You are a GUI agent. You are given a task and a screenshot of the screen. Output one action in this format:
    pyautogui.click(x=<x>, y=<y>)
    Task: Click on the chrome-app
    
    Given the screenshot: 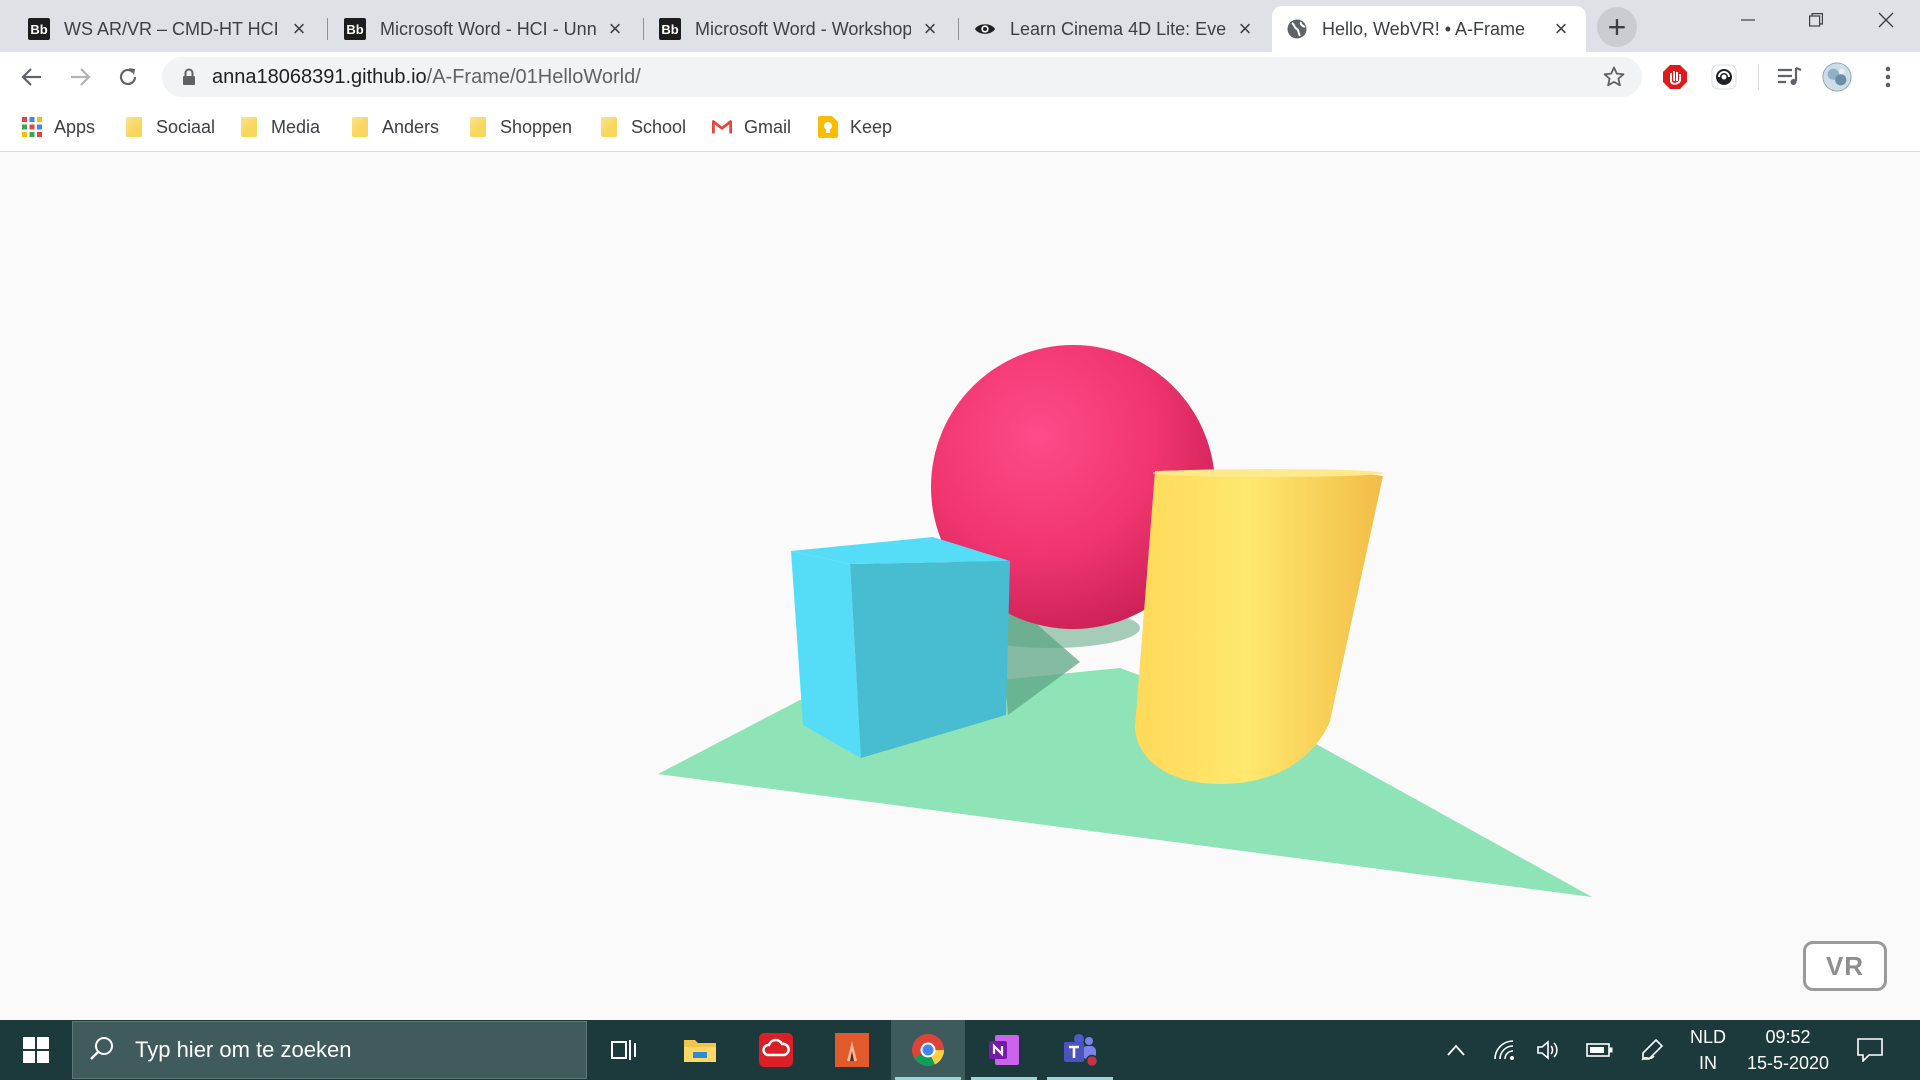 What is the action you would take?
    pyautogui.click(x=928, y=1050)
    